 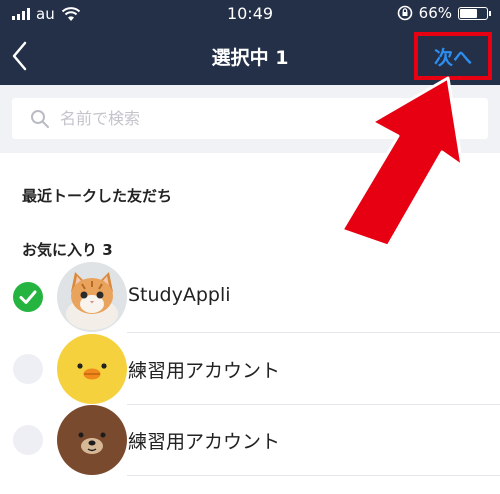 I want to click on battery-percent: 66%, so click(x=435, y=13).